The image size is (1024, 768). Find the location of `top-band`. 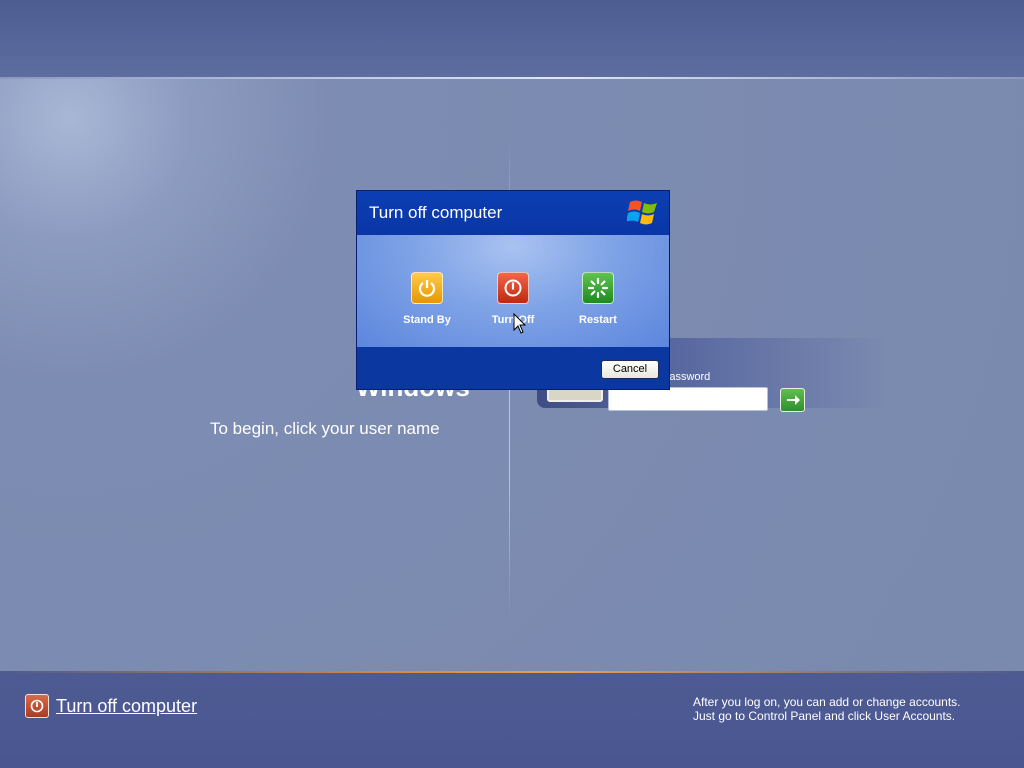

top-band is located at coordinates (512, 38).